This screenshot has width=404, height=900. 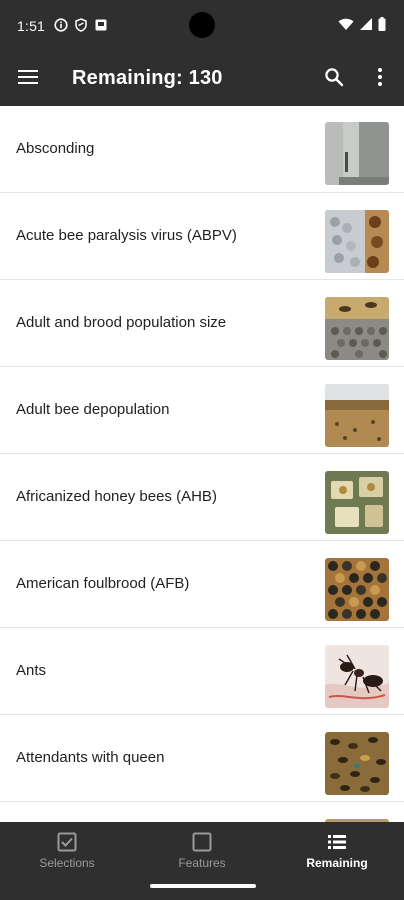 I want to click on nav-label: Features, so click(x=202, y=863).